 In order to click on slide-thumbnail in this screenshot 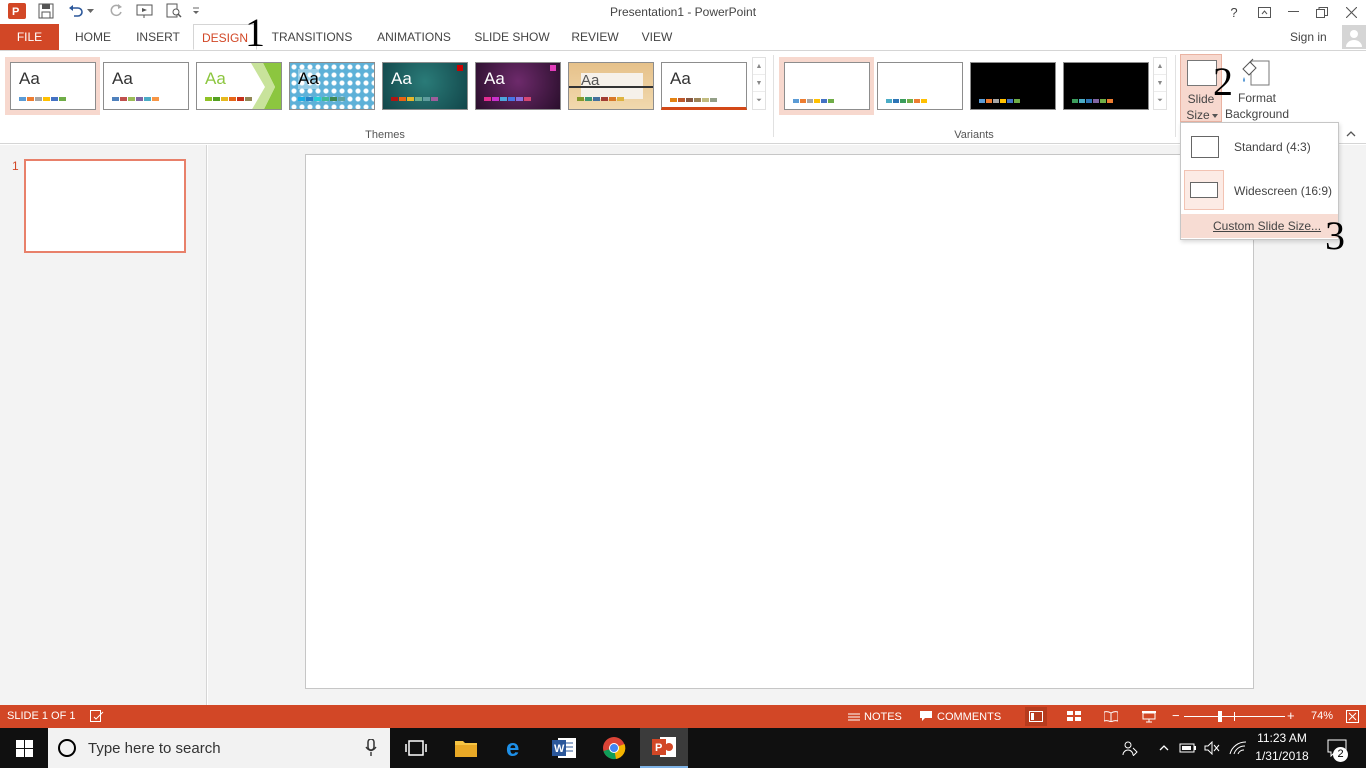, I will do `click(105, 206)`.